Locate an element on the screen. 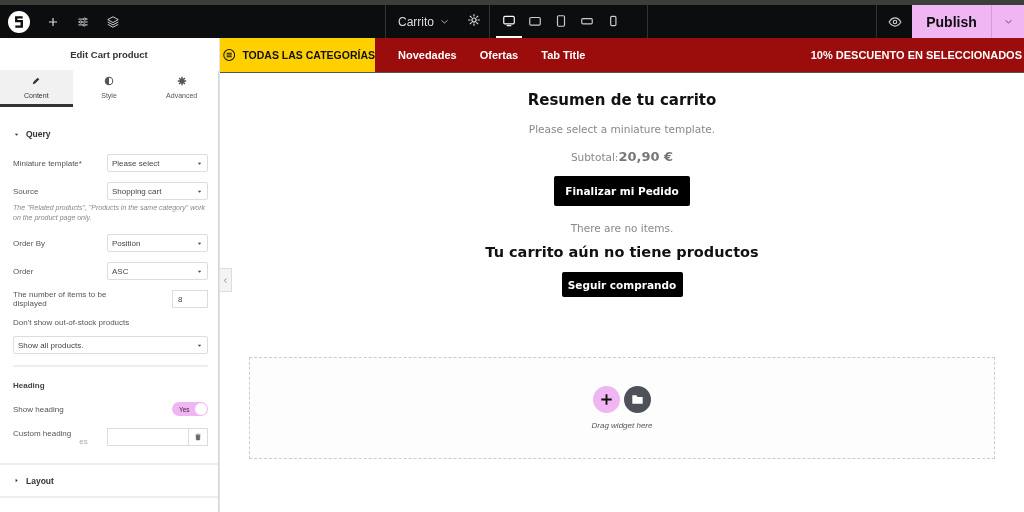 The width and height of the screenshot is (1024, 512). field-label: Order By is located at coordinates (29, 243).